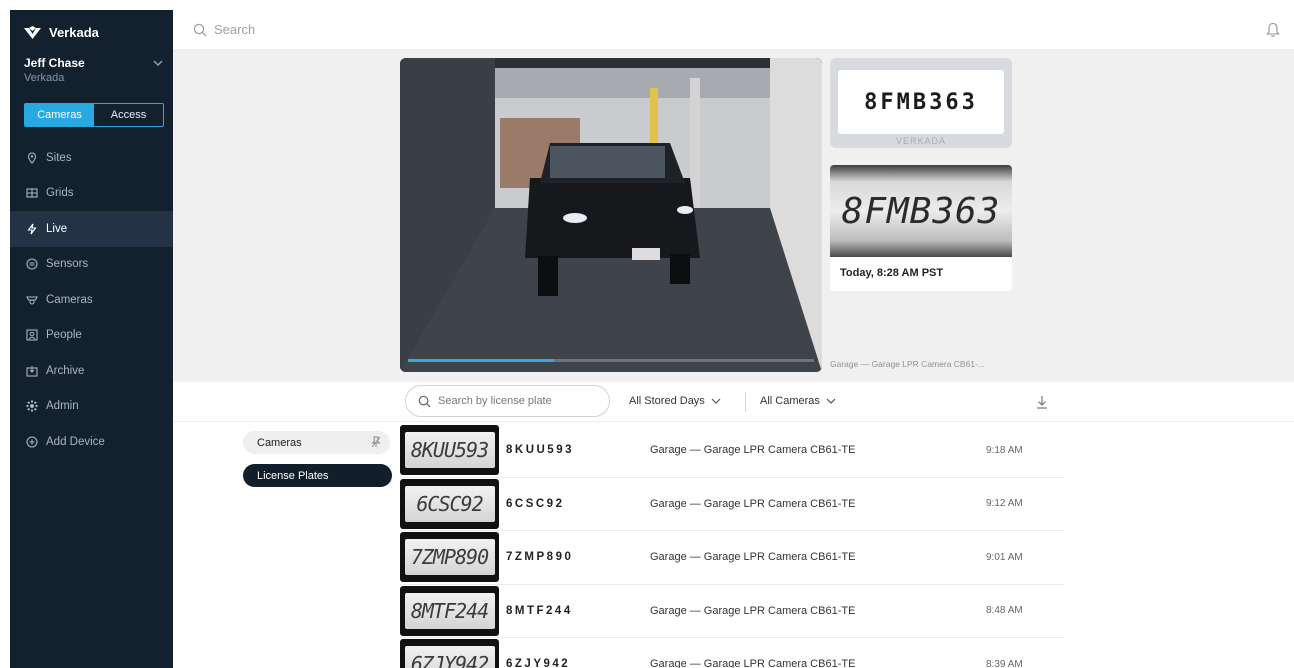 This screenshot has height=668, width=1294. What do you see at coordinates (892, 273) in the screenshot?
I see `snapshot-time: Today, 8:28 AM PST` at bounding box center [892, 273].